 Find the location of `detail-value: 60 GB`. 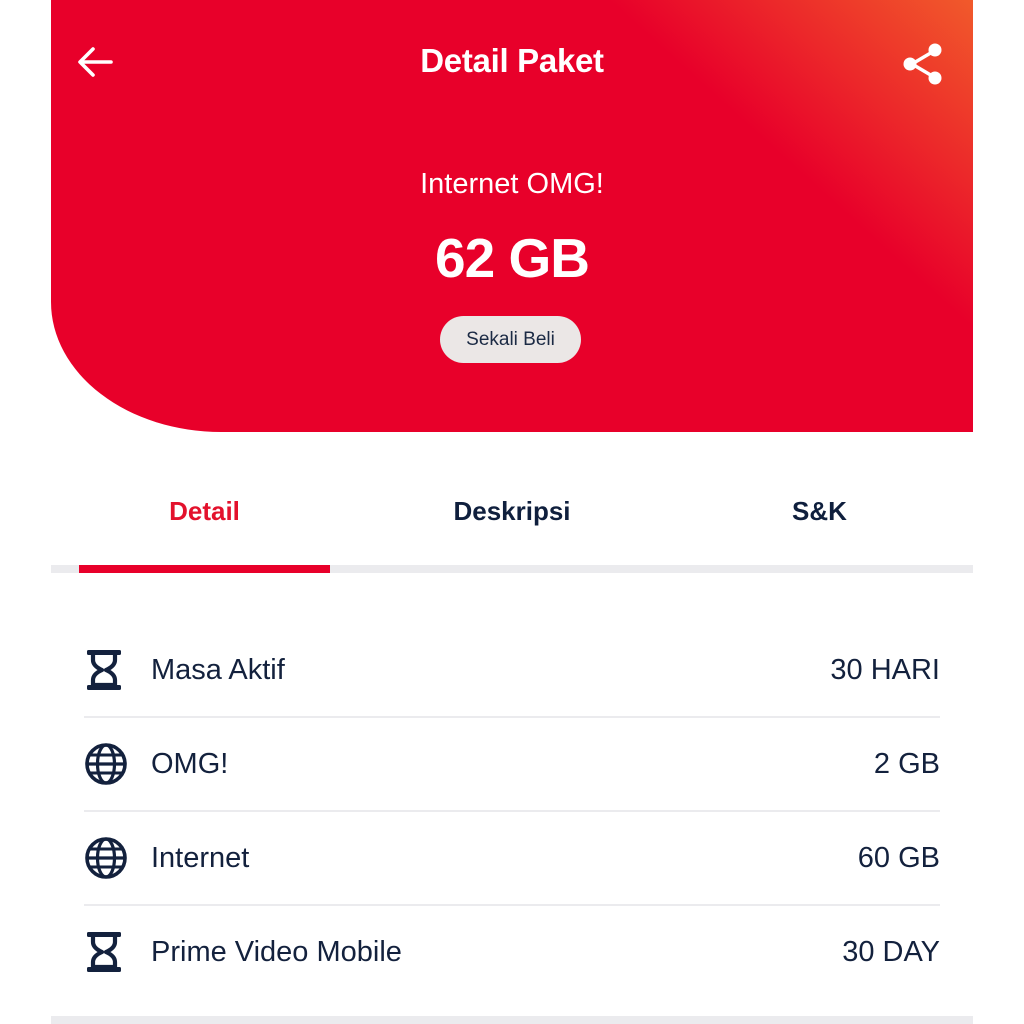

detail-value: 60 GB is located at coordinates (898, 857).